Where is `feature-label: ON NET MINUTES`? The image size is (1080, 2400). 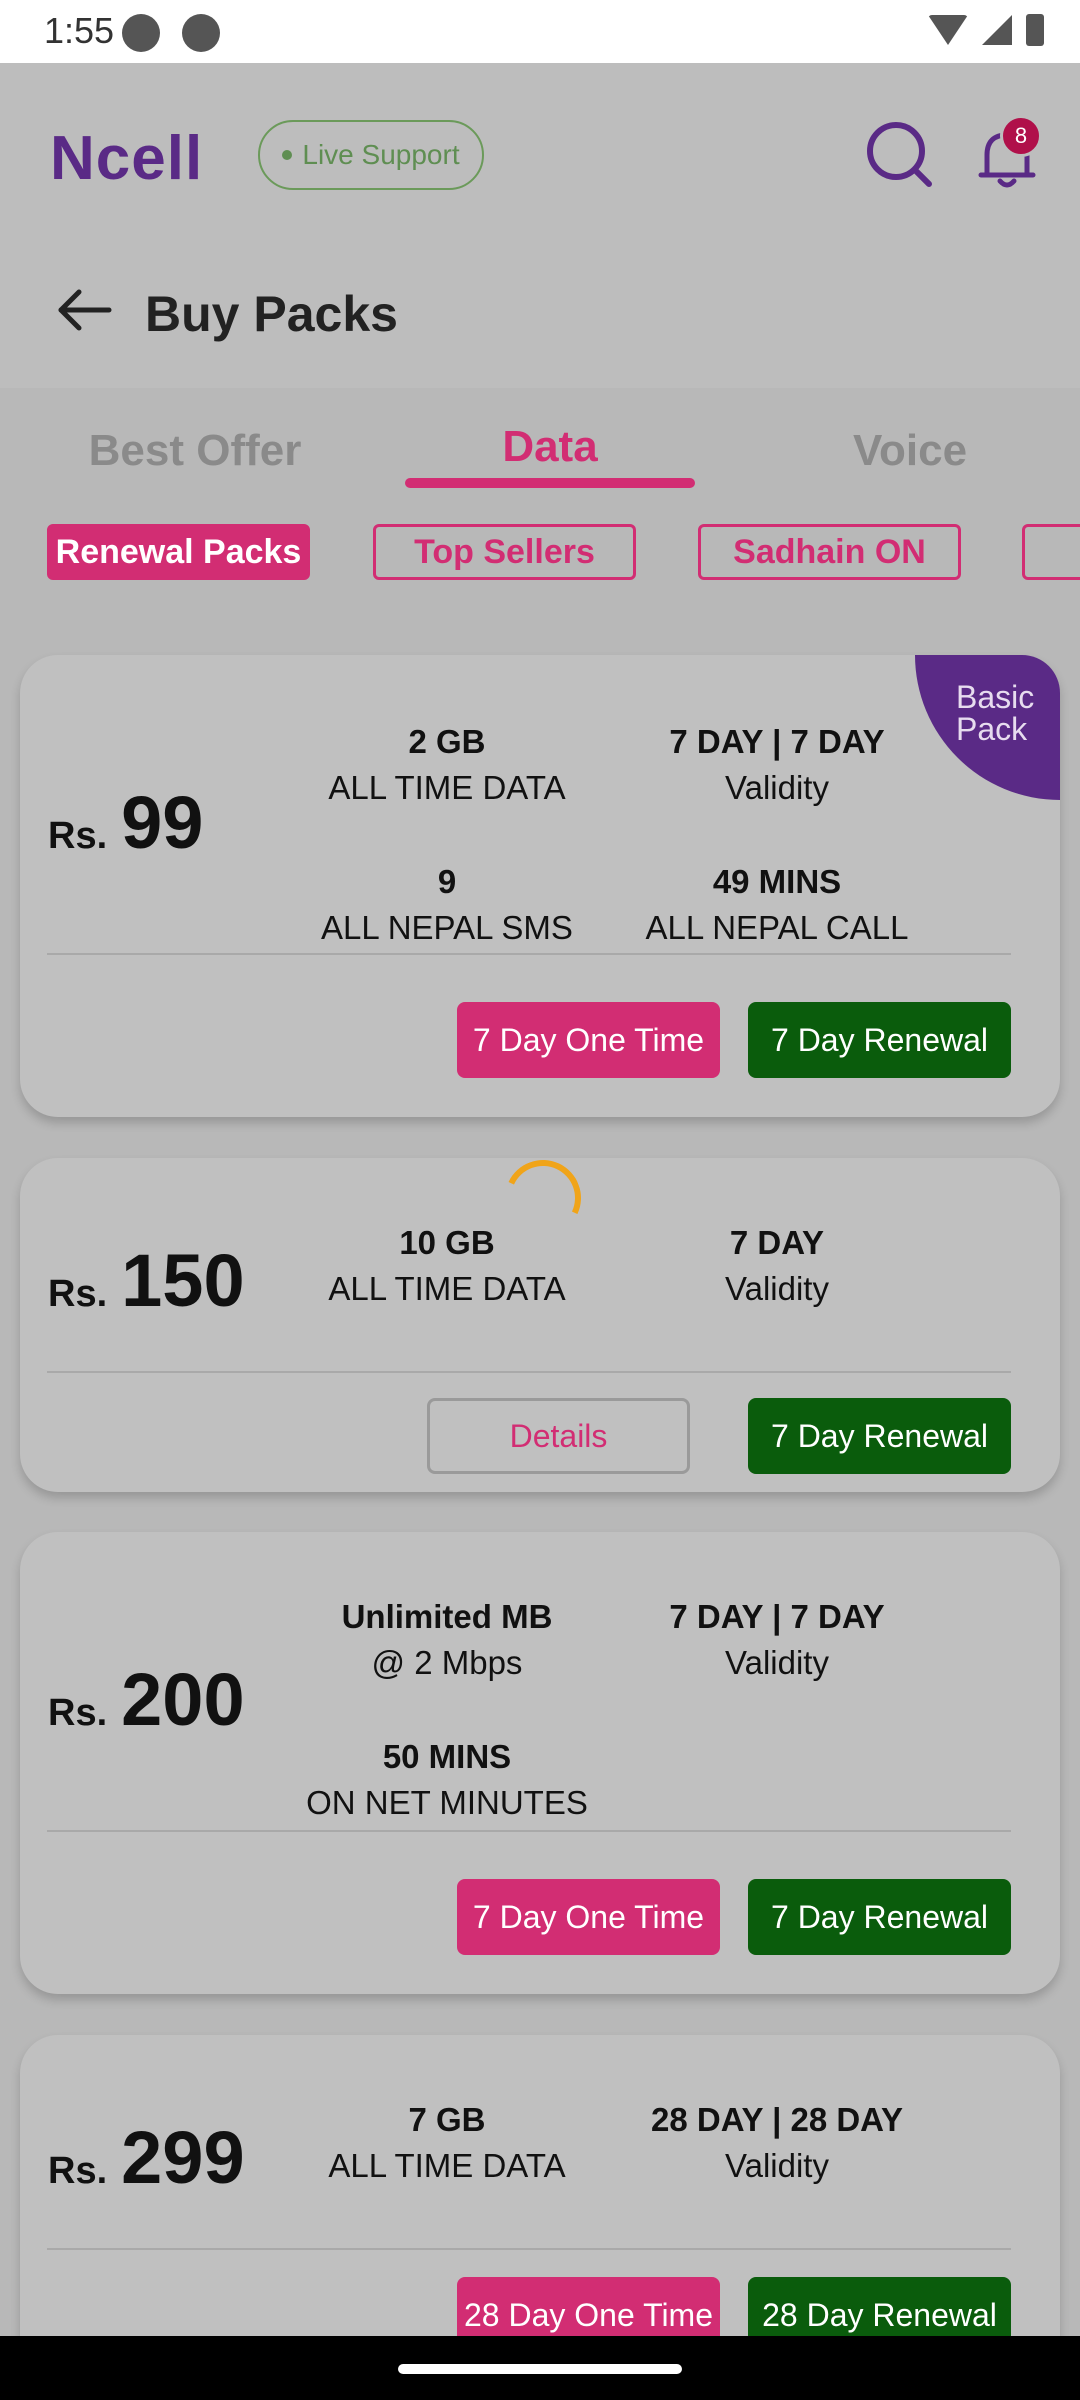
feature-label: ON NET MINUTES is located at coordinates (447, 1802).